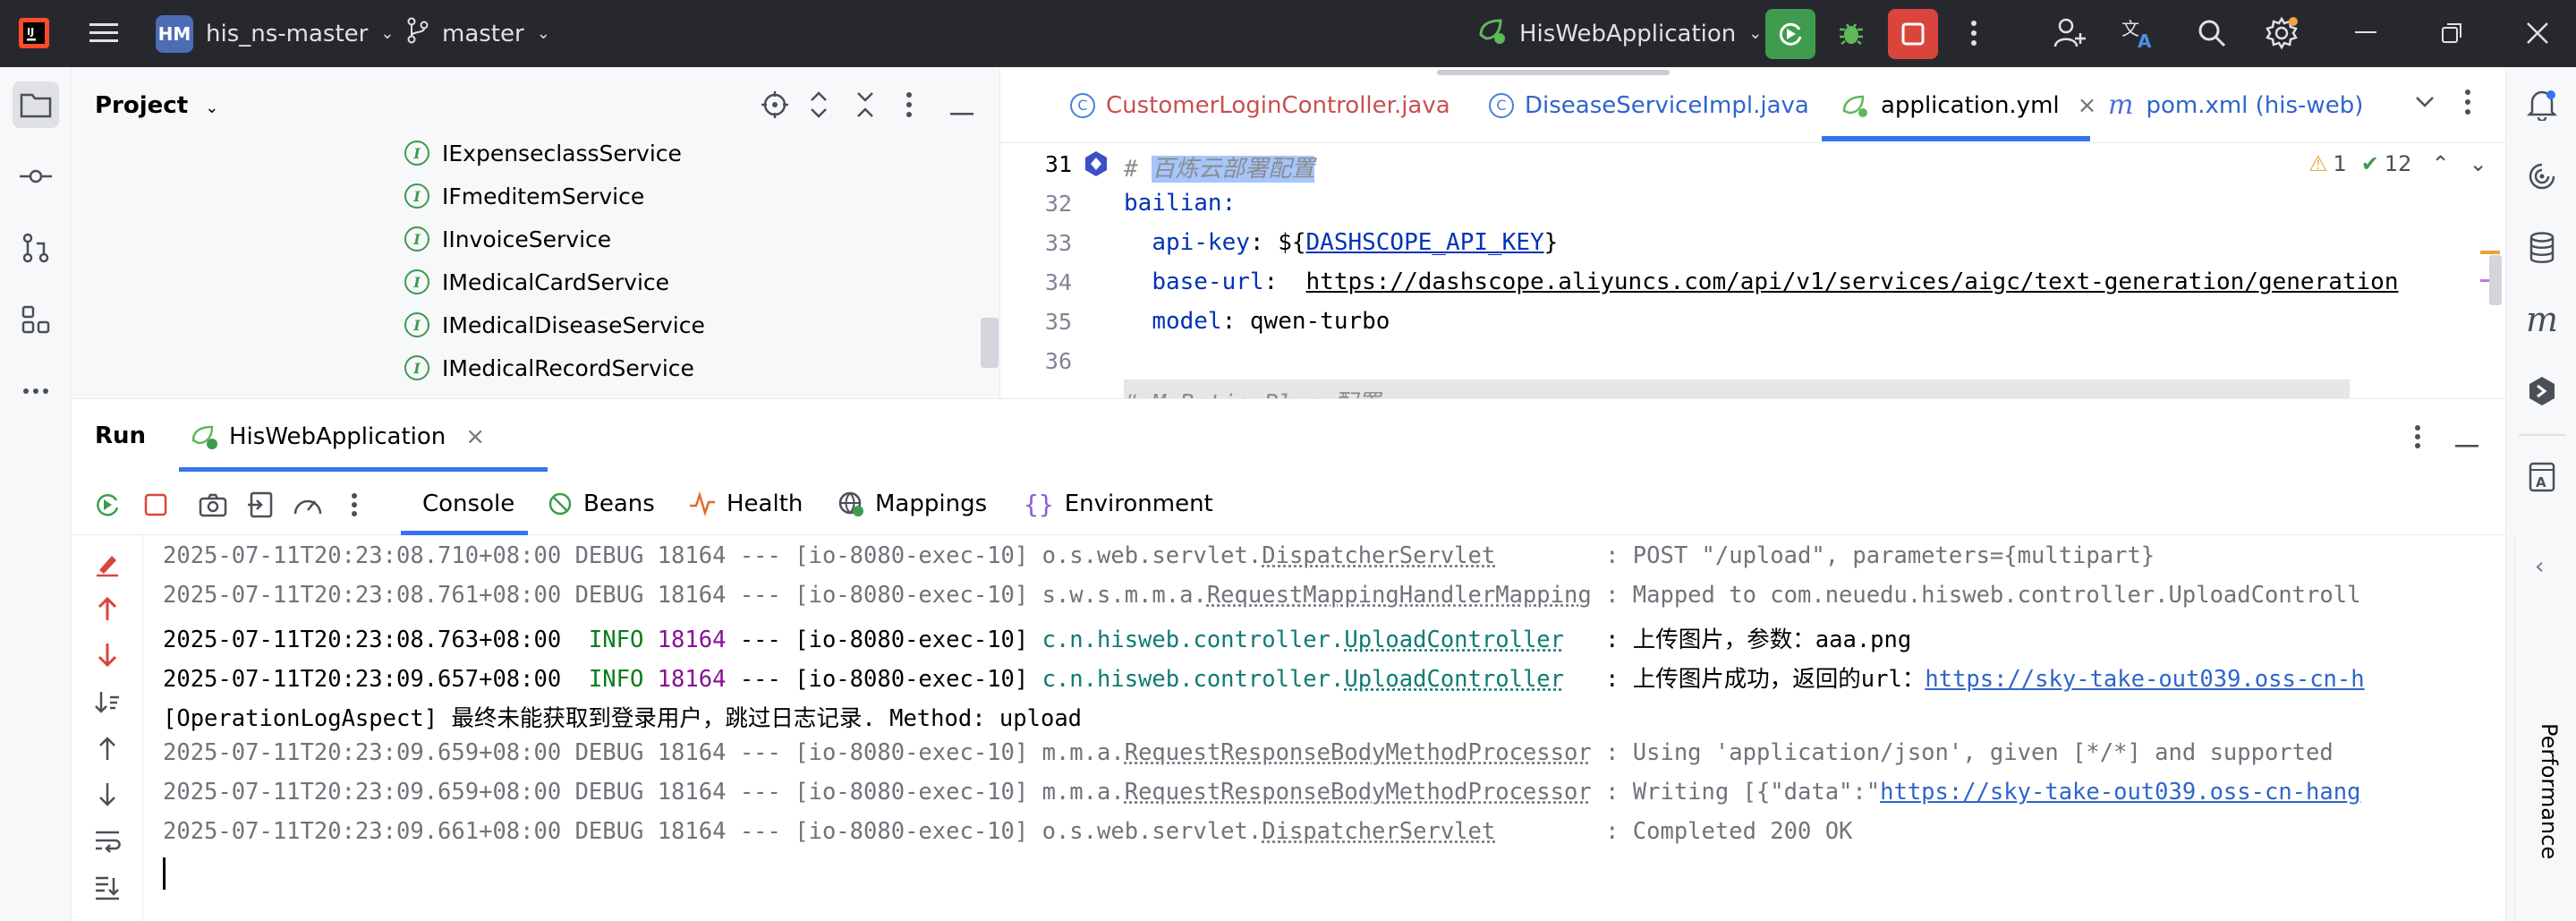 This screenshot has width=2576, height=921. I want to click on close-window-icon, so click(2537, 33).